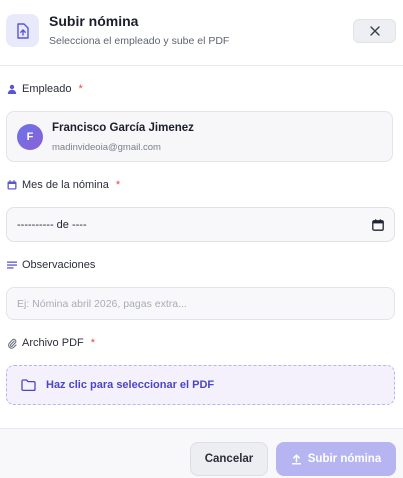 This screenshot has width=403, height=478. I want to click on employee-label: Empleado *, so click(44, 89).